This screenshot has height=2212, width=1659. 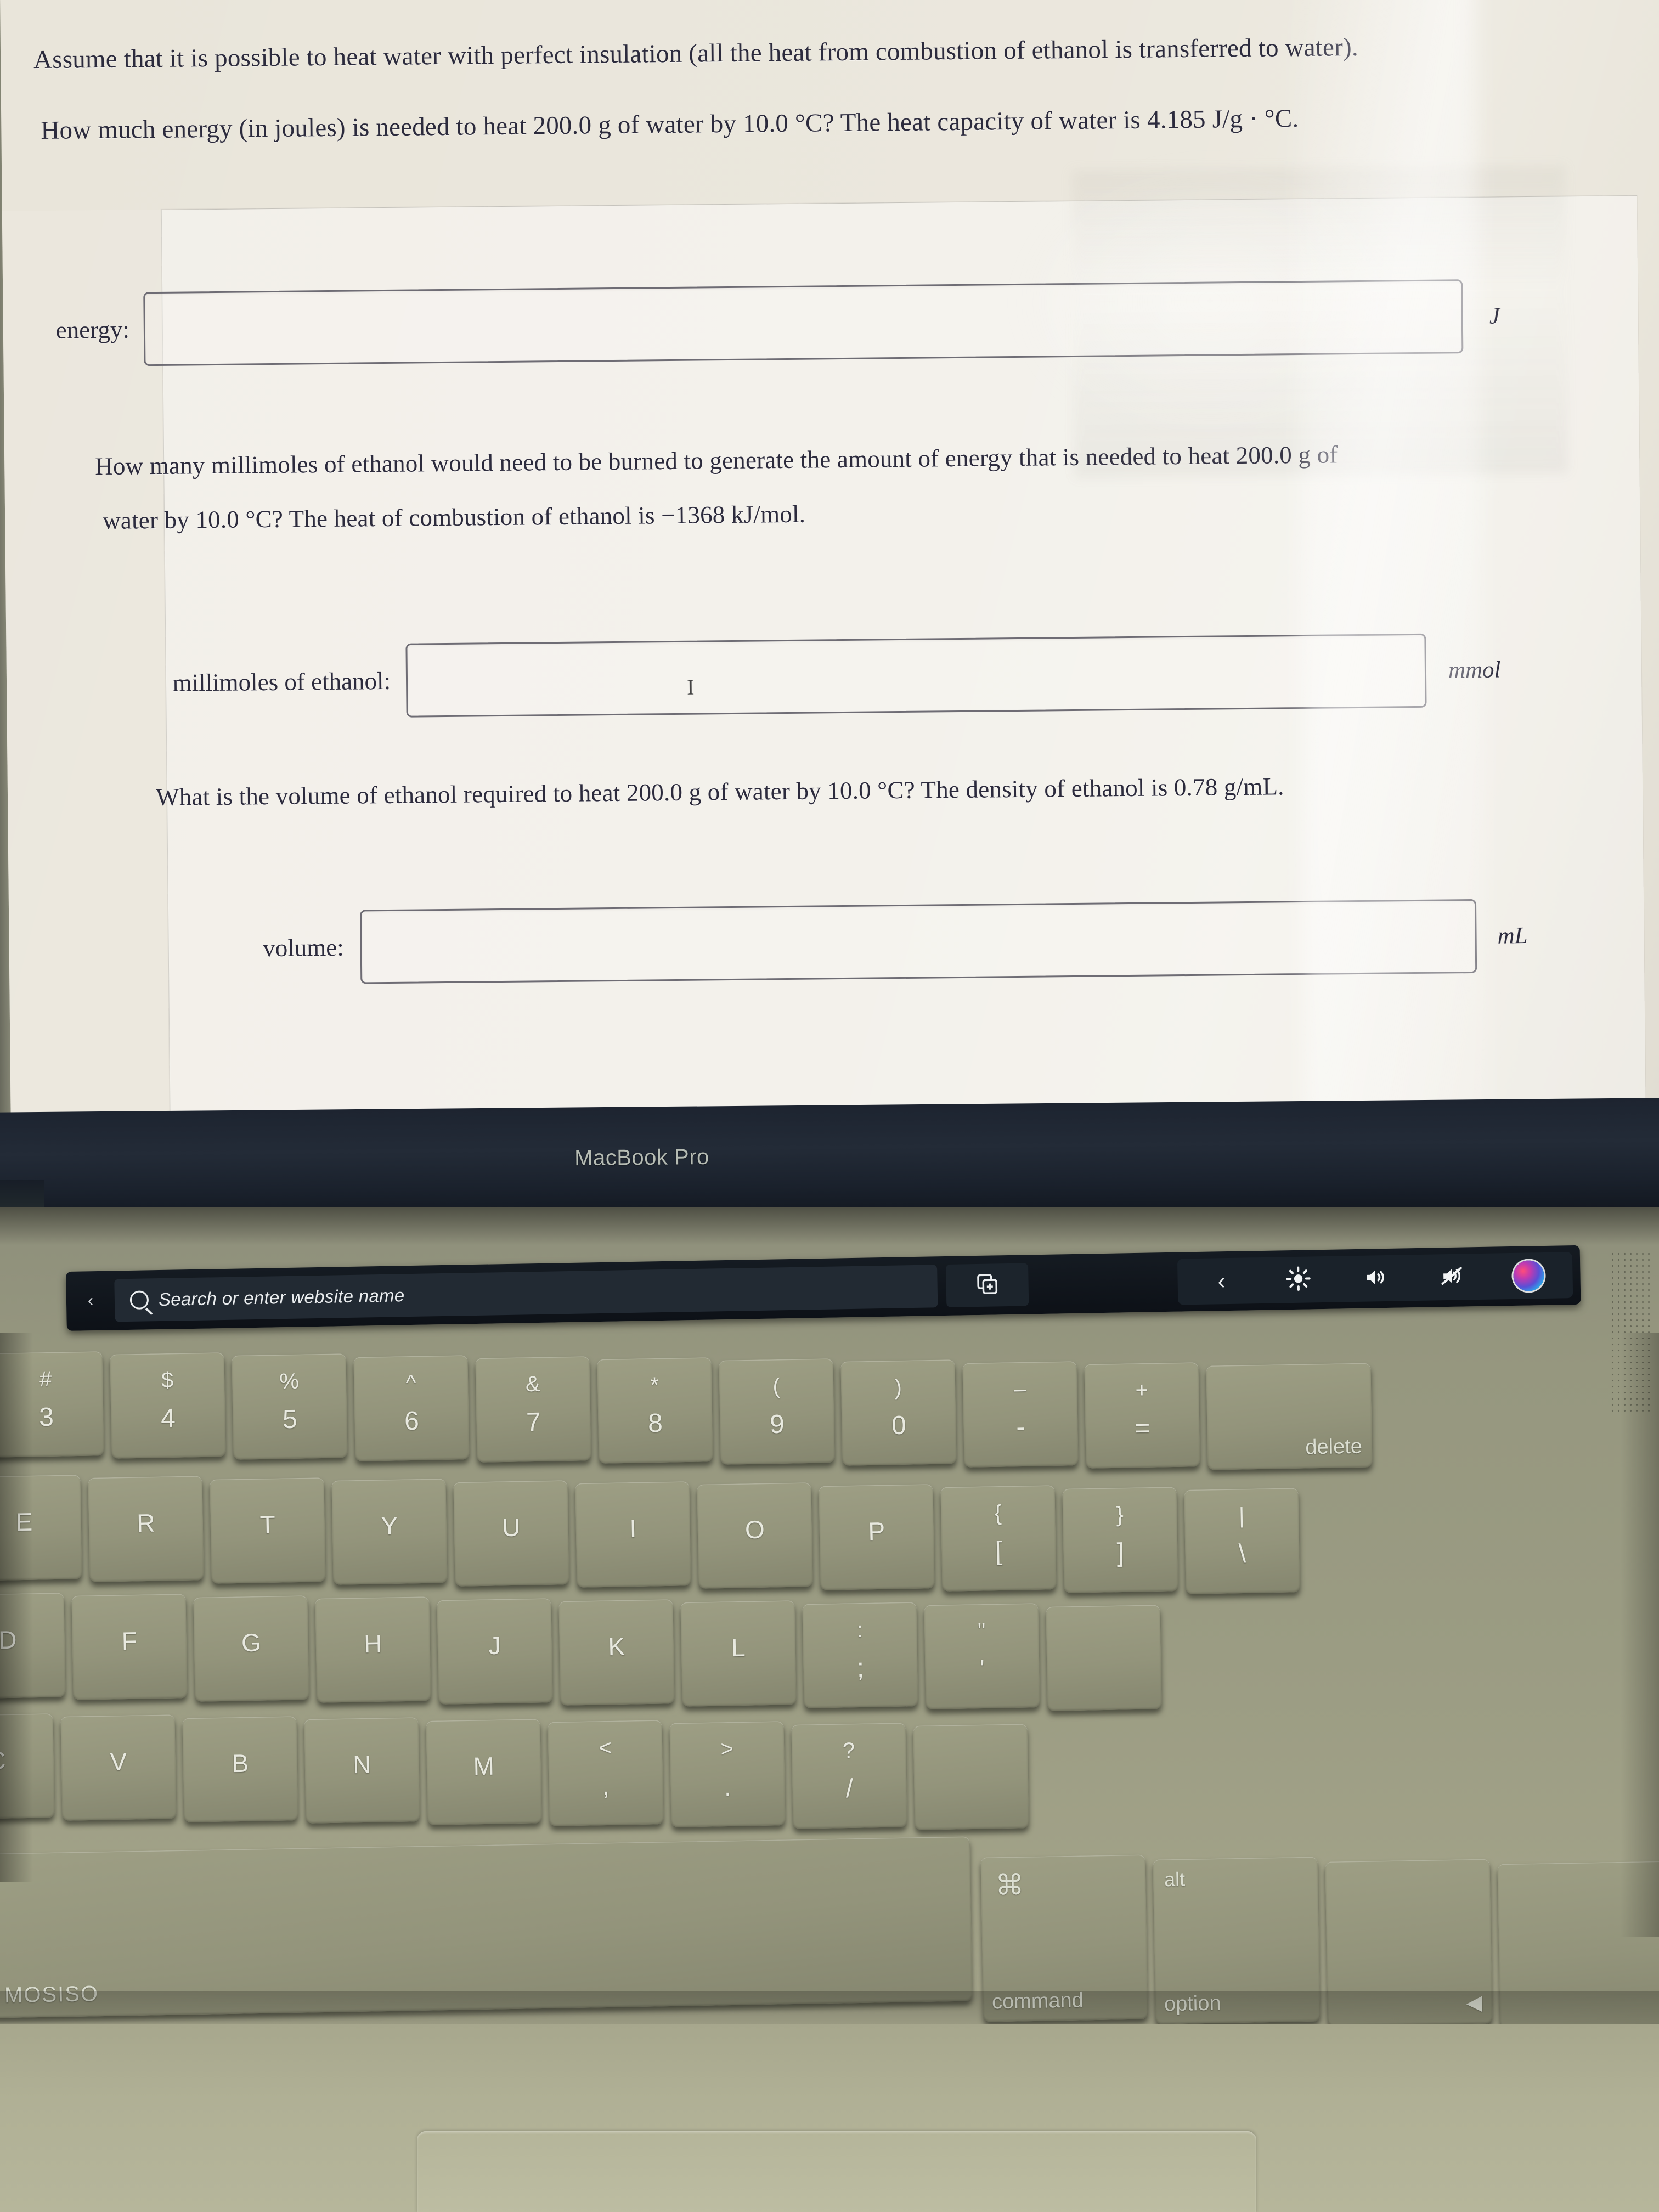 I want to click on key-8-label: 8, so click(x=655, y=1423).